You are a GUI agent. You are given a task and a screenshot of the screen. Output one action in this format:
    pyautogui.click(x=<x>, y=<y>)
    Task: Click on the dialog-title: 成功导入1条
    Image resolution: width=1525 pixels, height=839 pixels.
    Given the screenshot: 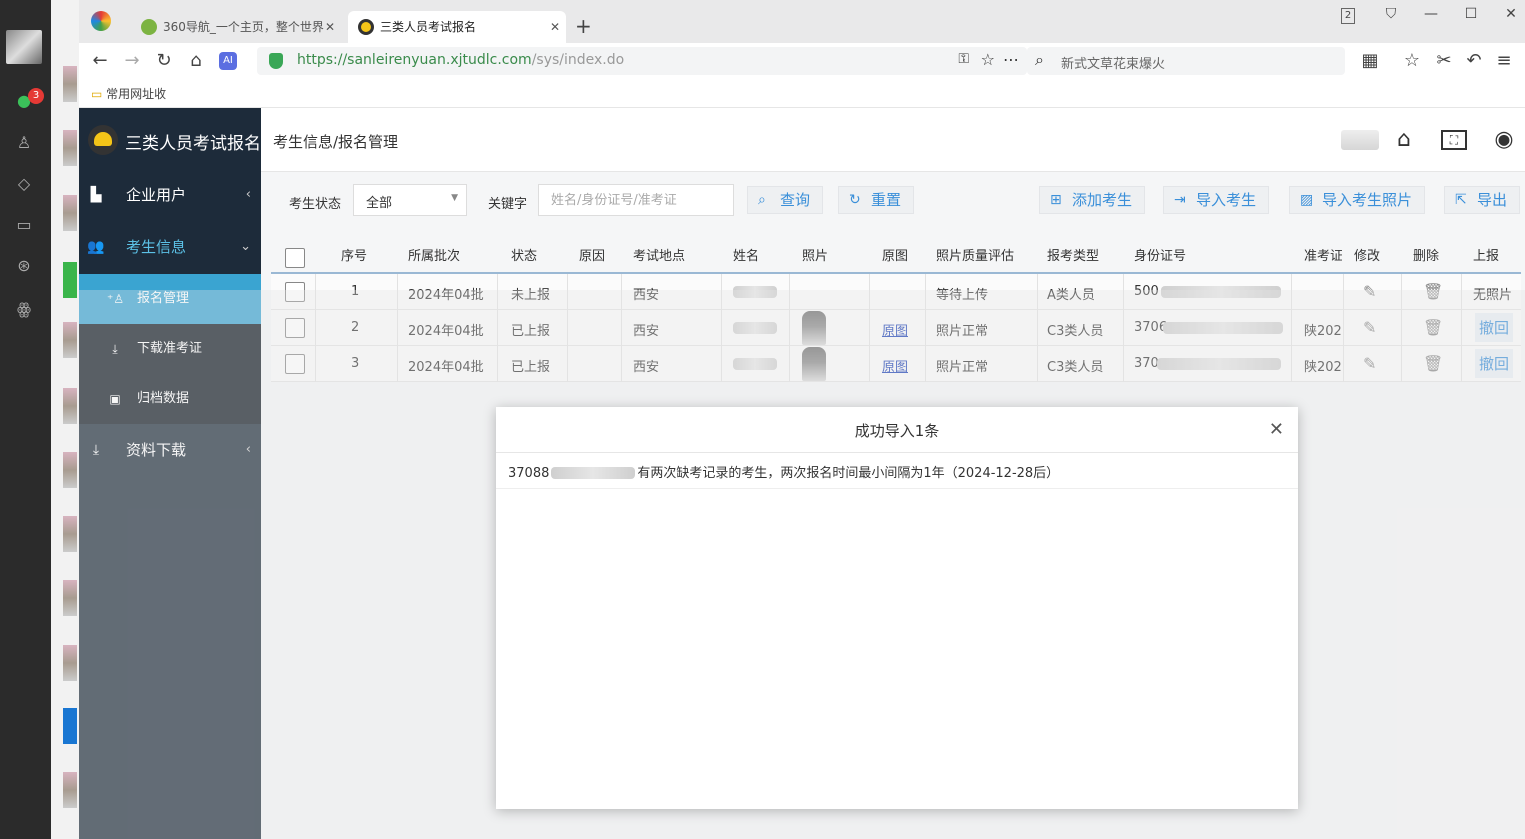 What is the action you would take?
    pyautogui.click(x=897, y=431)
    